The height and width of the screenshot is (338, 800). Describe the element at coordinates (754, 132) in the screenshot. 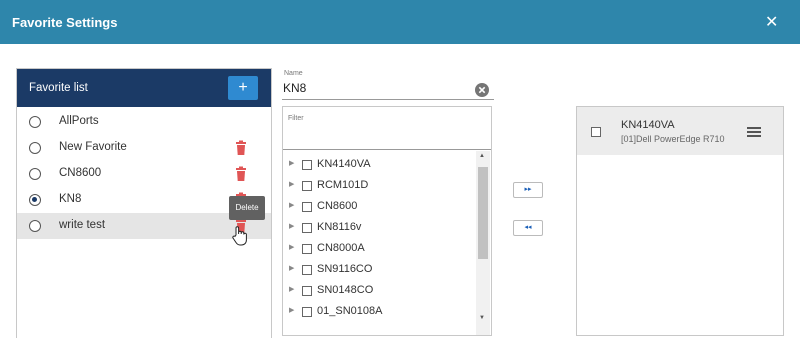

I see `drag-handle-icon` at that location.